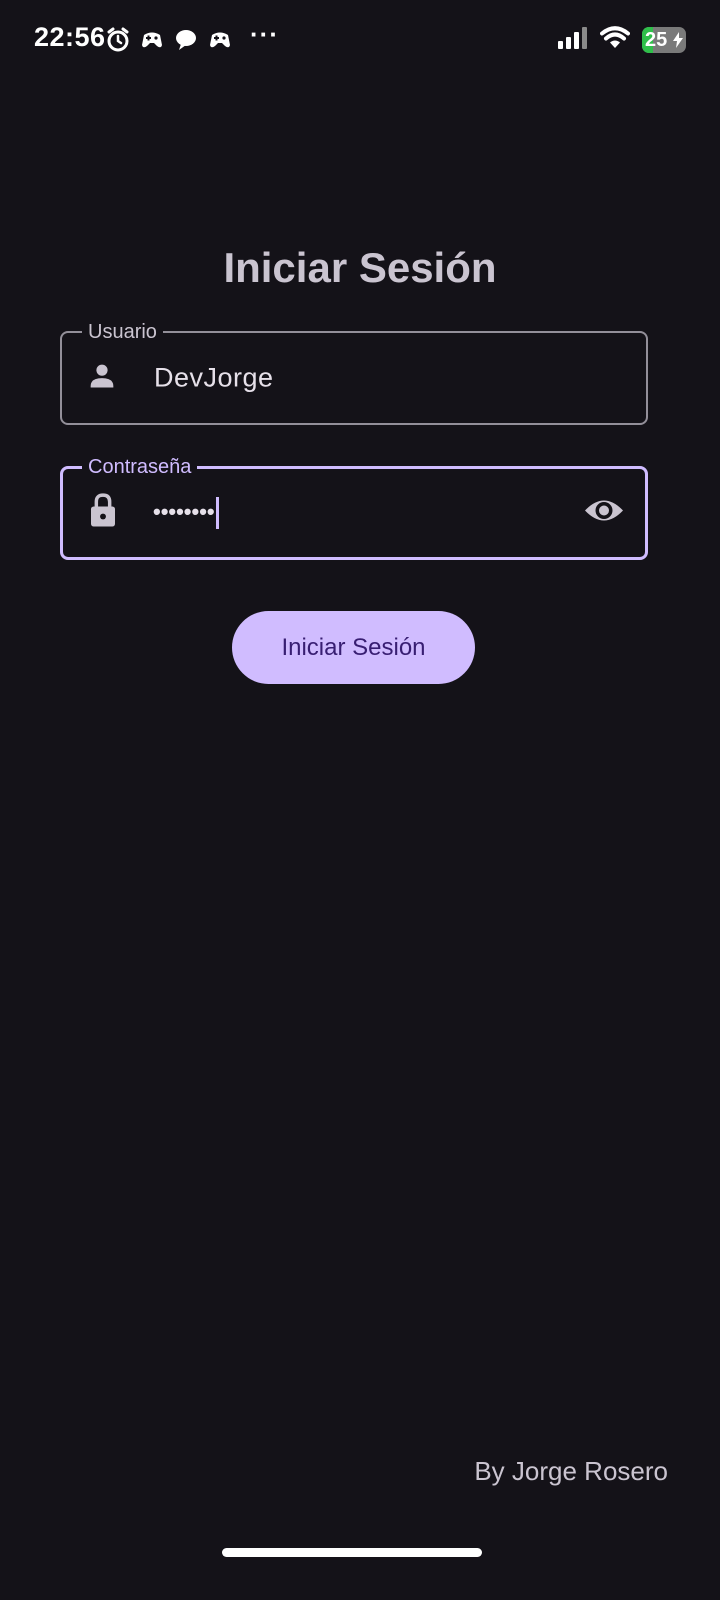  I want to click on password-field: Contraseña ••••••••, so click(354, 506).